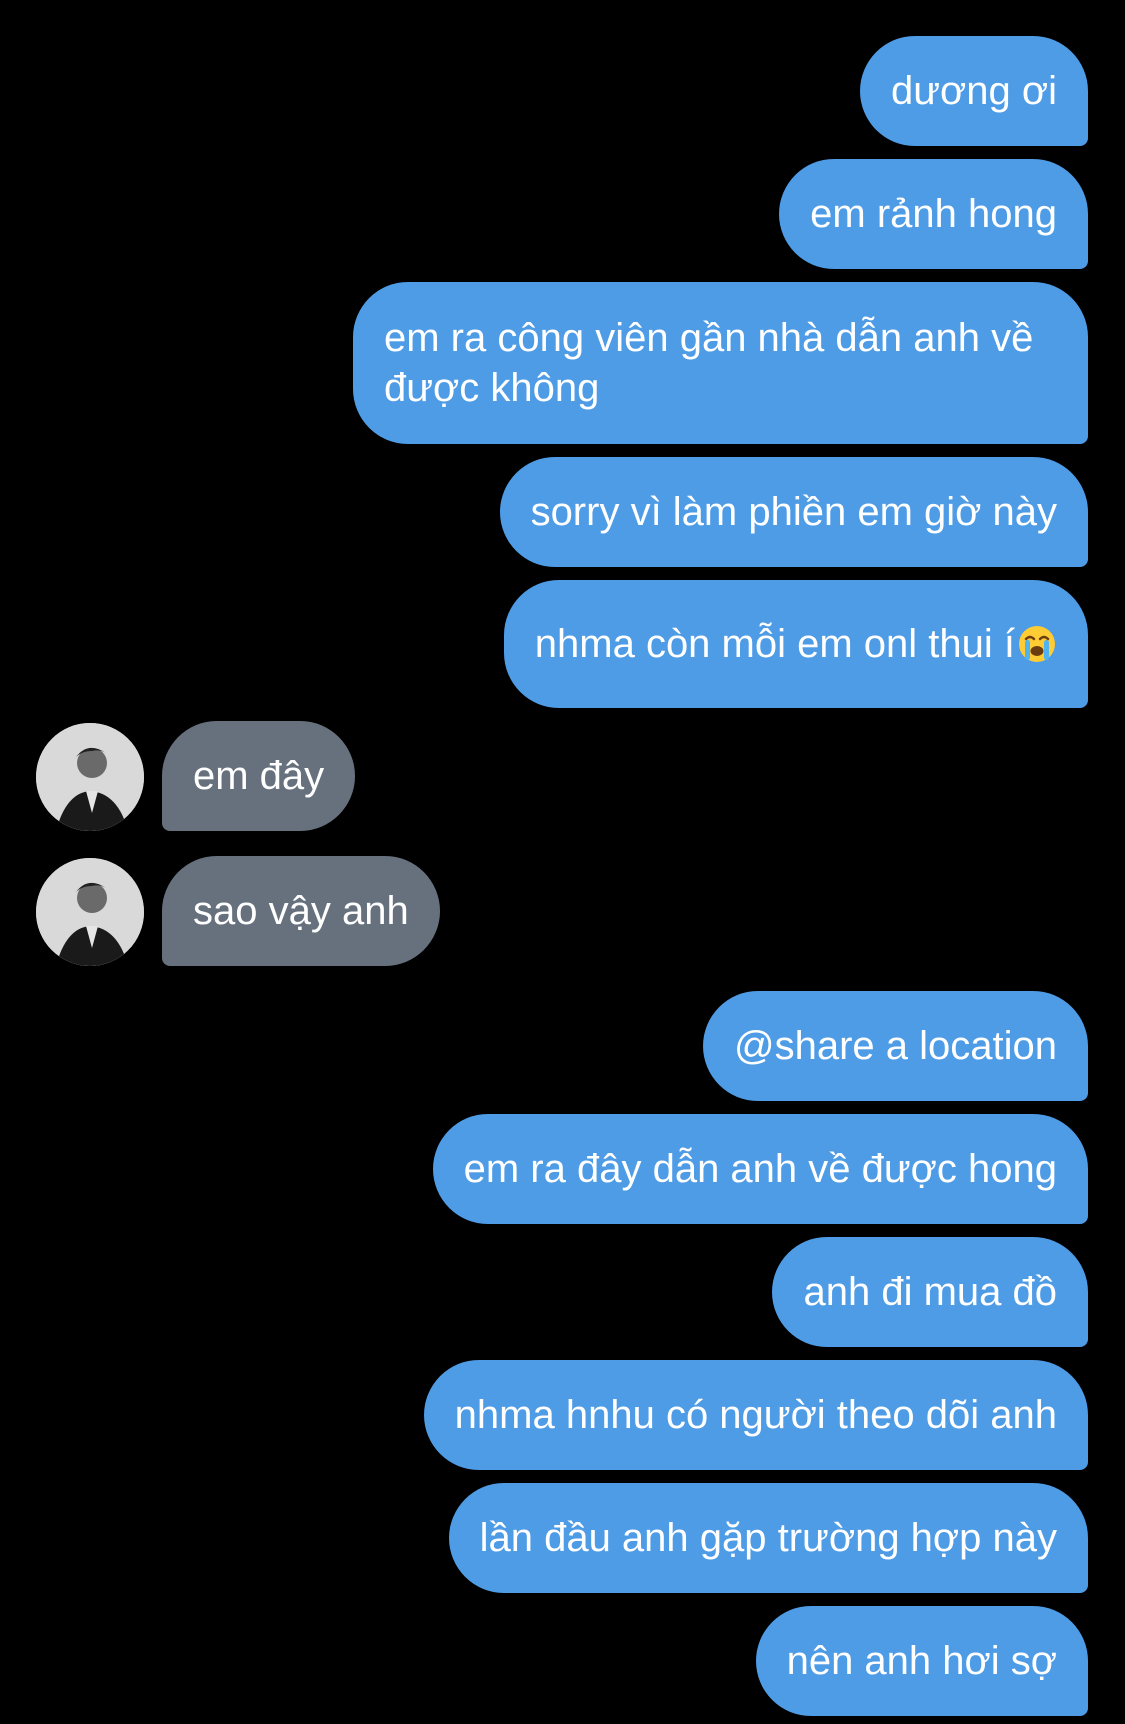 The width and height of the screenshot is (1125, 1724). I want to click on message-bubble-sent: anh đi mua đồ, so click(930, 1292).